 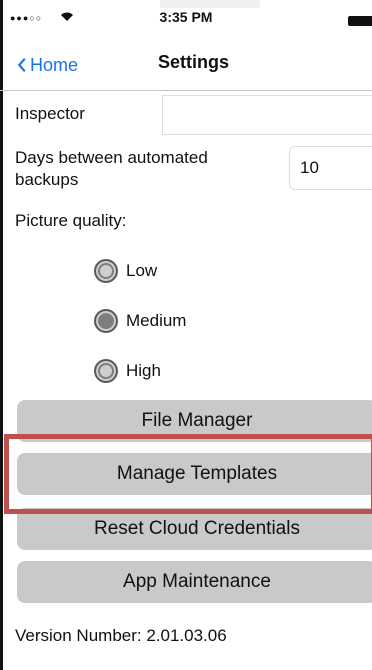 I want to click on picture-quality-label: Picture quality:, so click(x=71, y=220).